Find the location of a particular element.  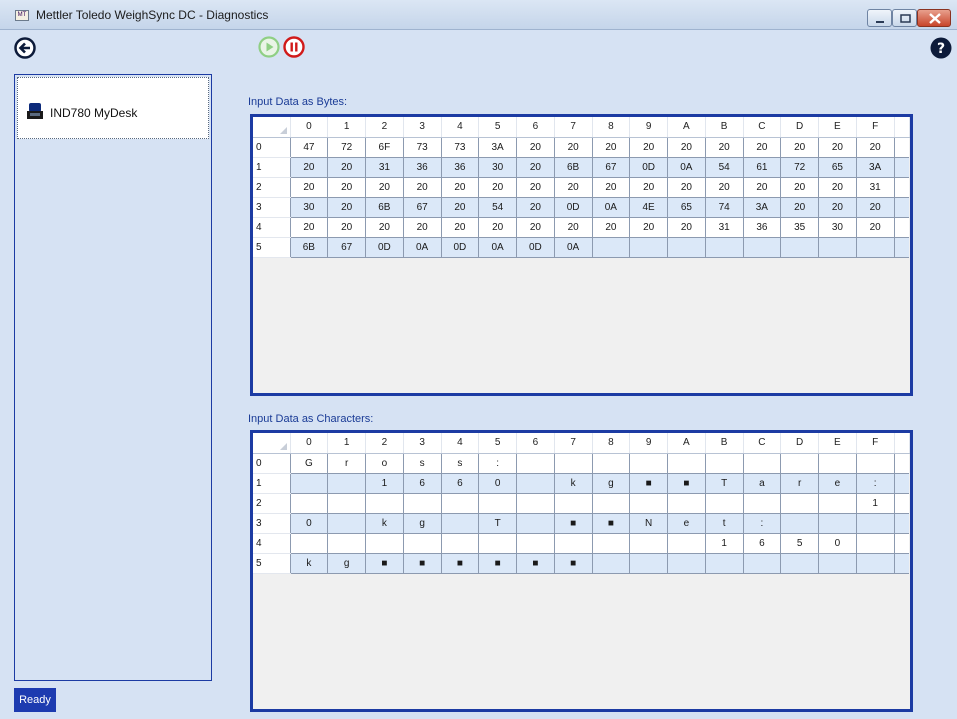

table-cell: 0D is located at coordinates (573, 207).